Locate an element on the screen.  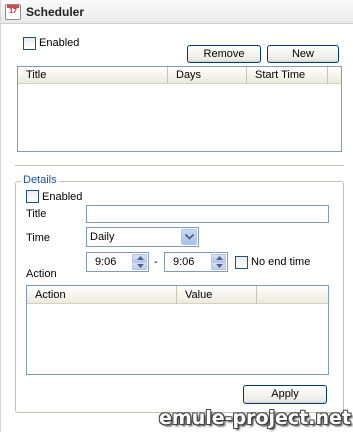
time-select: Daily is located at coordinates (142, 237).